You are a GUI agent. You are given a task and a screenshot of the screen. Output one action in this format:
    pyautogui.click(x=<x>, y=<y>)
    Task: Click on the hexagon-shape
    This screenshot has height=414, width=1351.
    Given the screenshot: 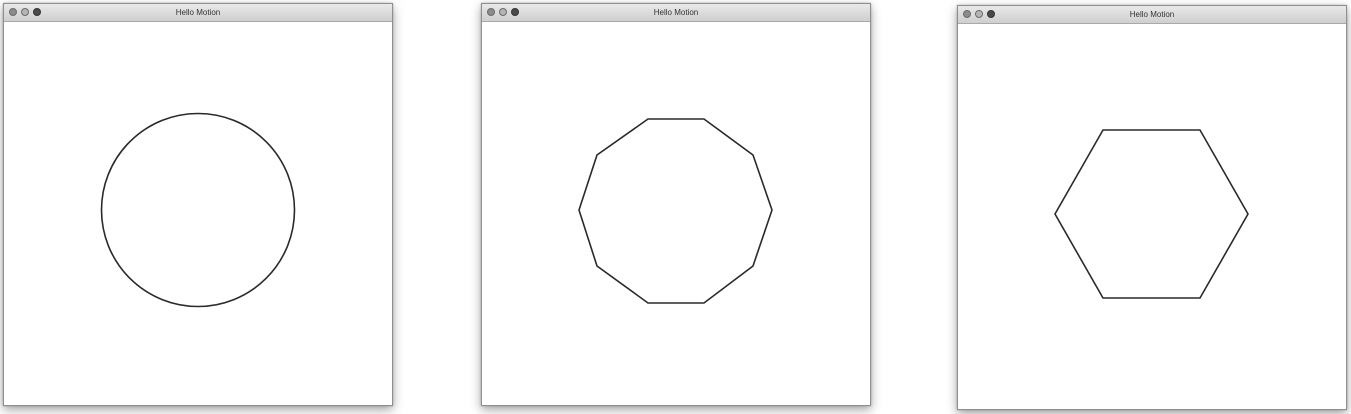 What is the action you would take?
    pyautogui.click(x=1151, y=214)
    